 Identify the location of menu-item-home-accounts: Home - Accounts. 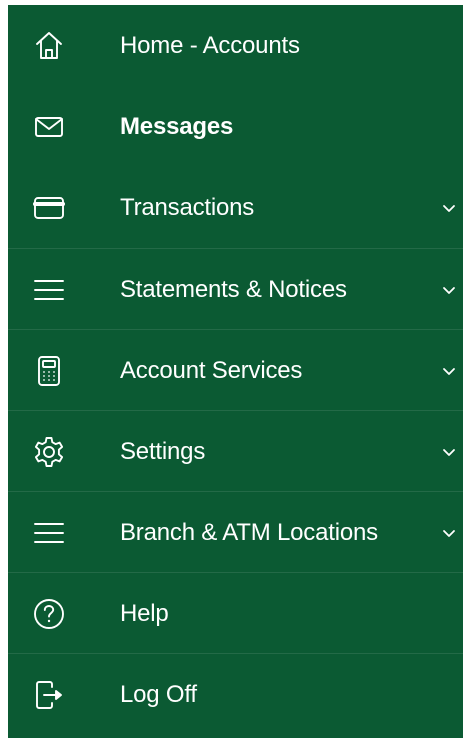
(235, 45).